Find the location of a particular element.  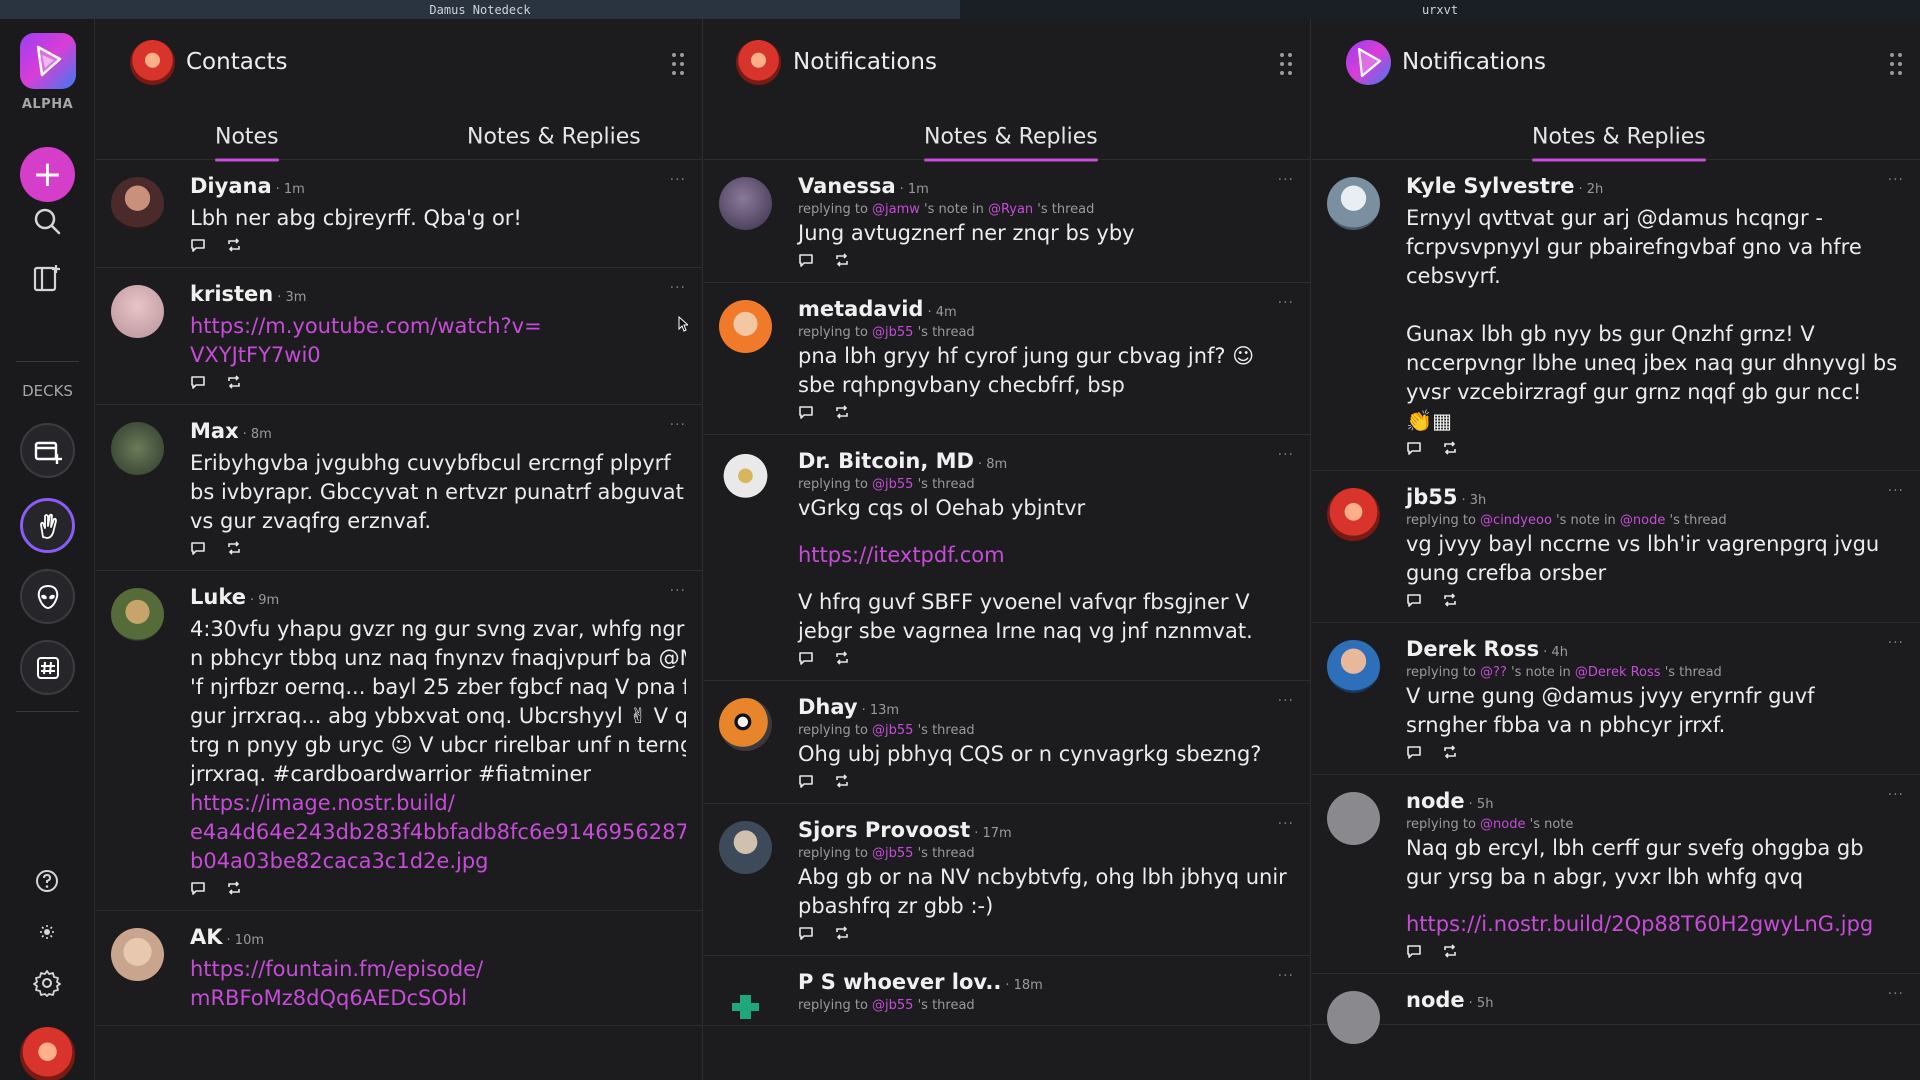

mention-link: @node is located at coordinates (1642, 520).